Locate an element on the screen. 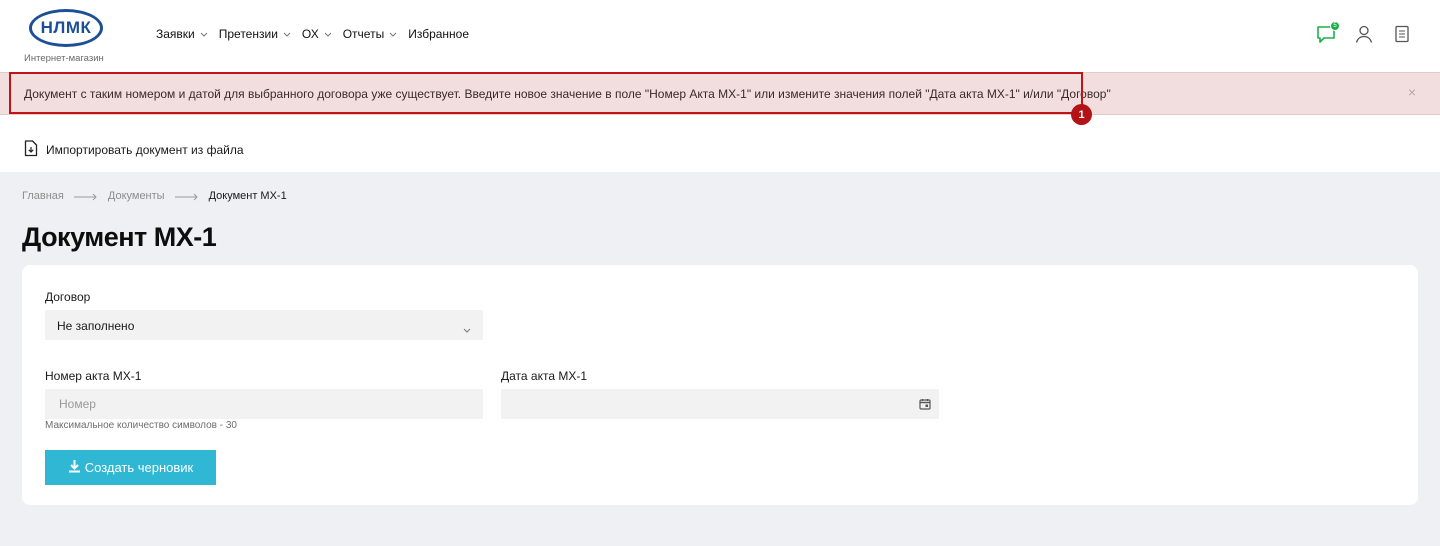 This screenshot has height=546, width=1440. logo-subtitle: Интернет-магазин is located at coordinates (64, 58).